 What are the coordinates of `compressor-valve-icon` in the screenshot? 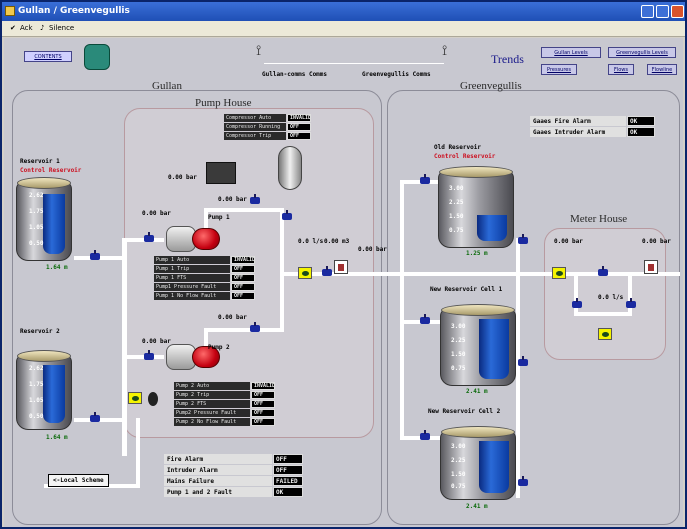 It's located at (255, 199).